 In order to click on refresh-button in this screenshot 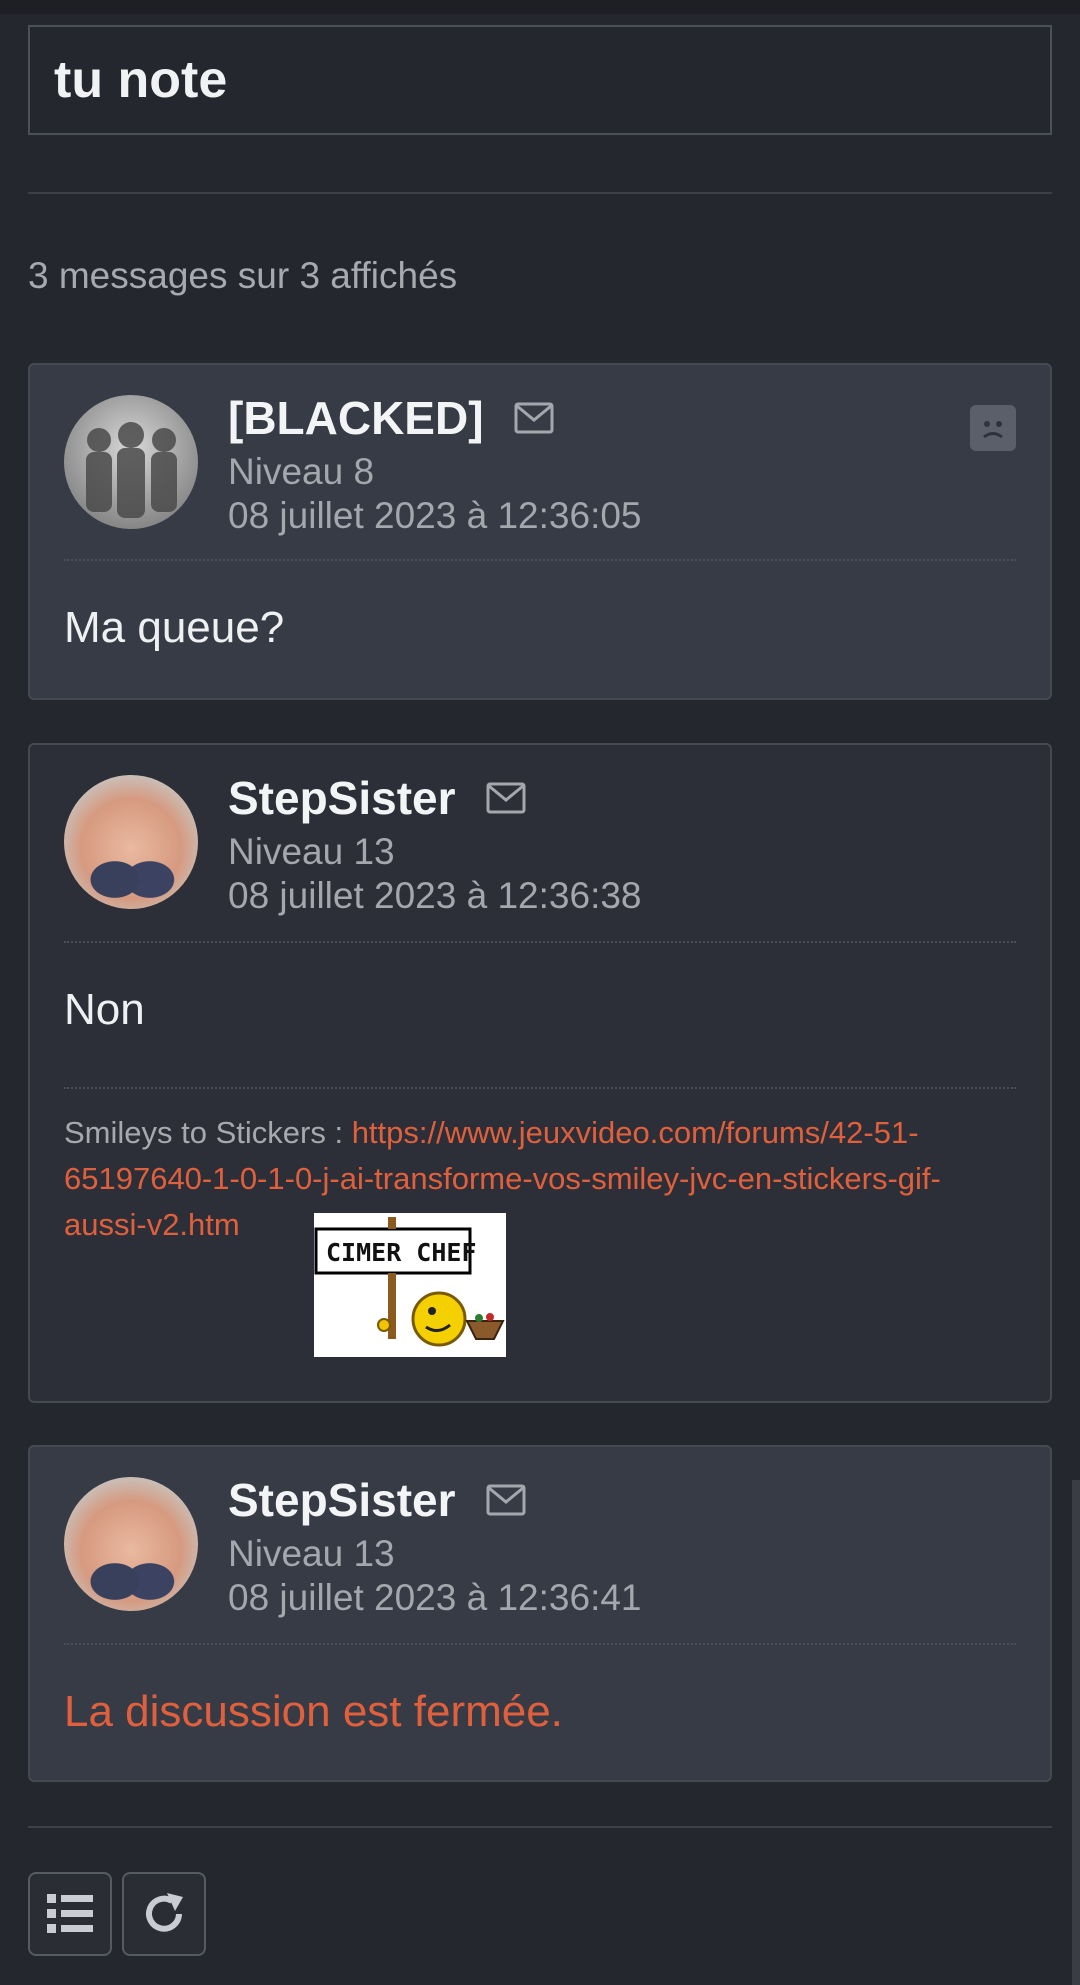, I will do `click(164, 1914)`.